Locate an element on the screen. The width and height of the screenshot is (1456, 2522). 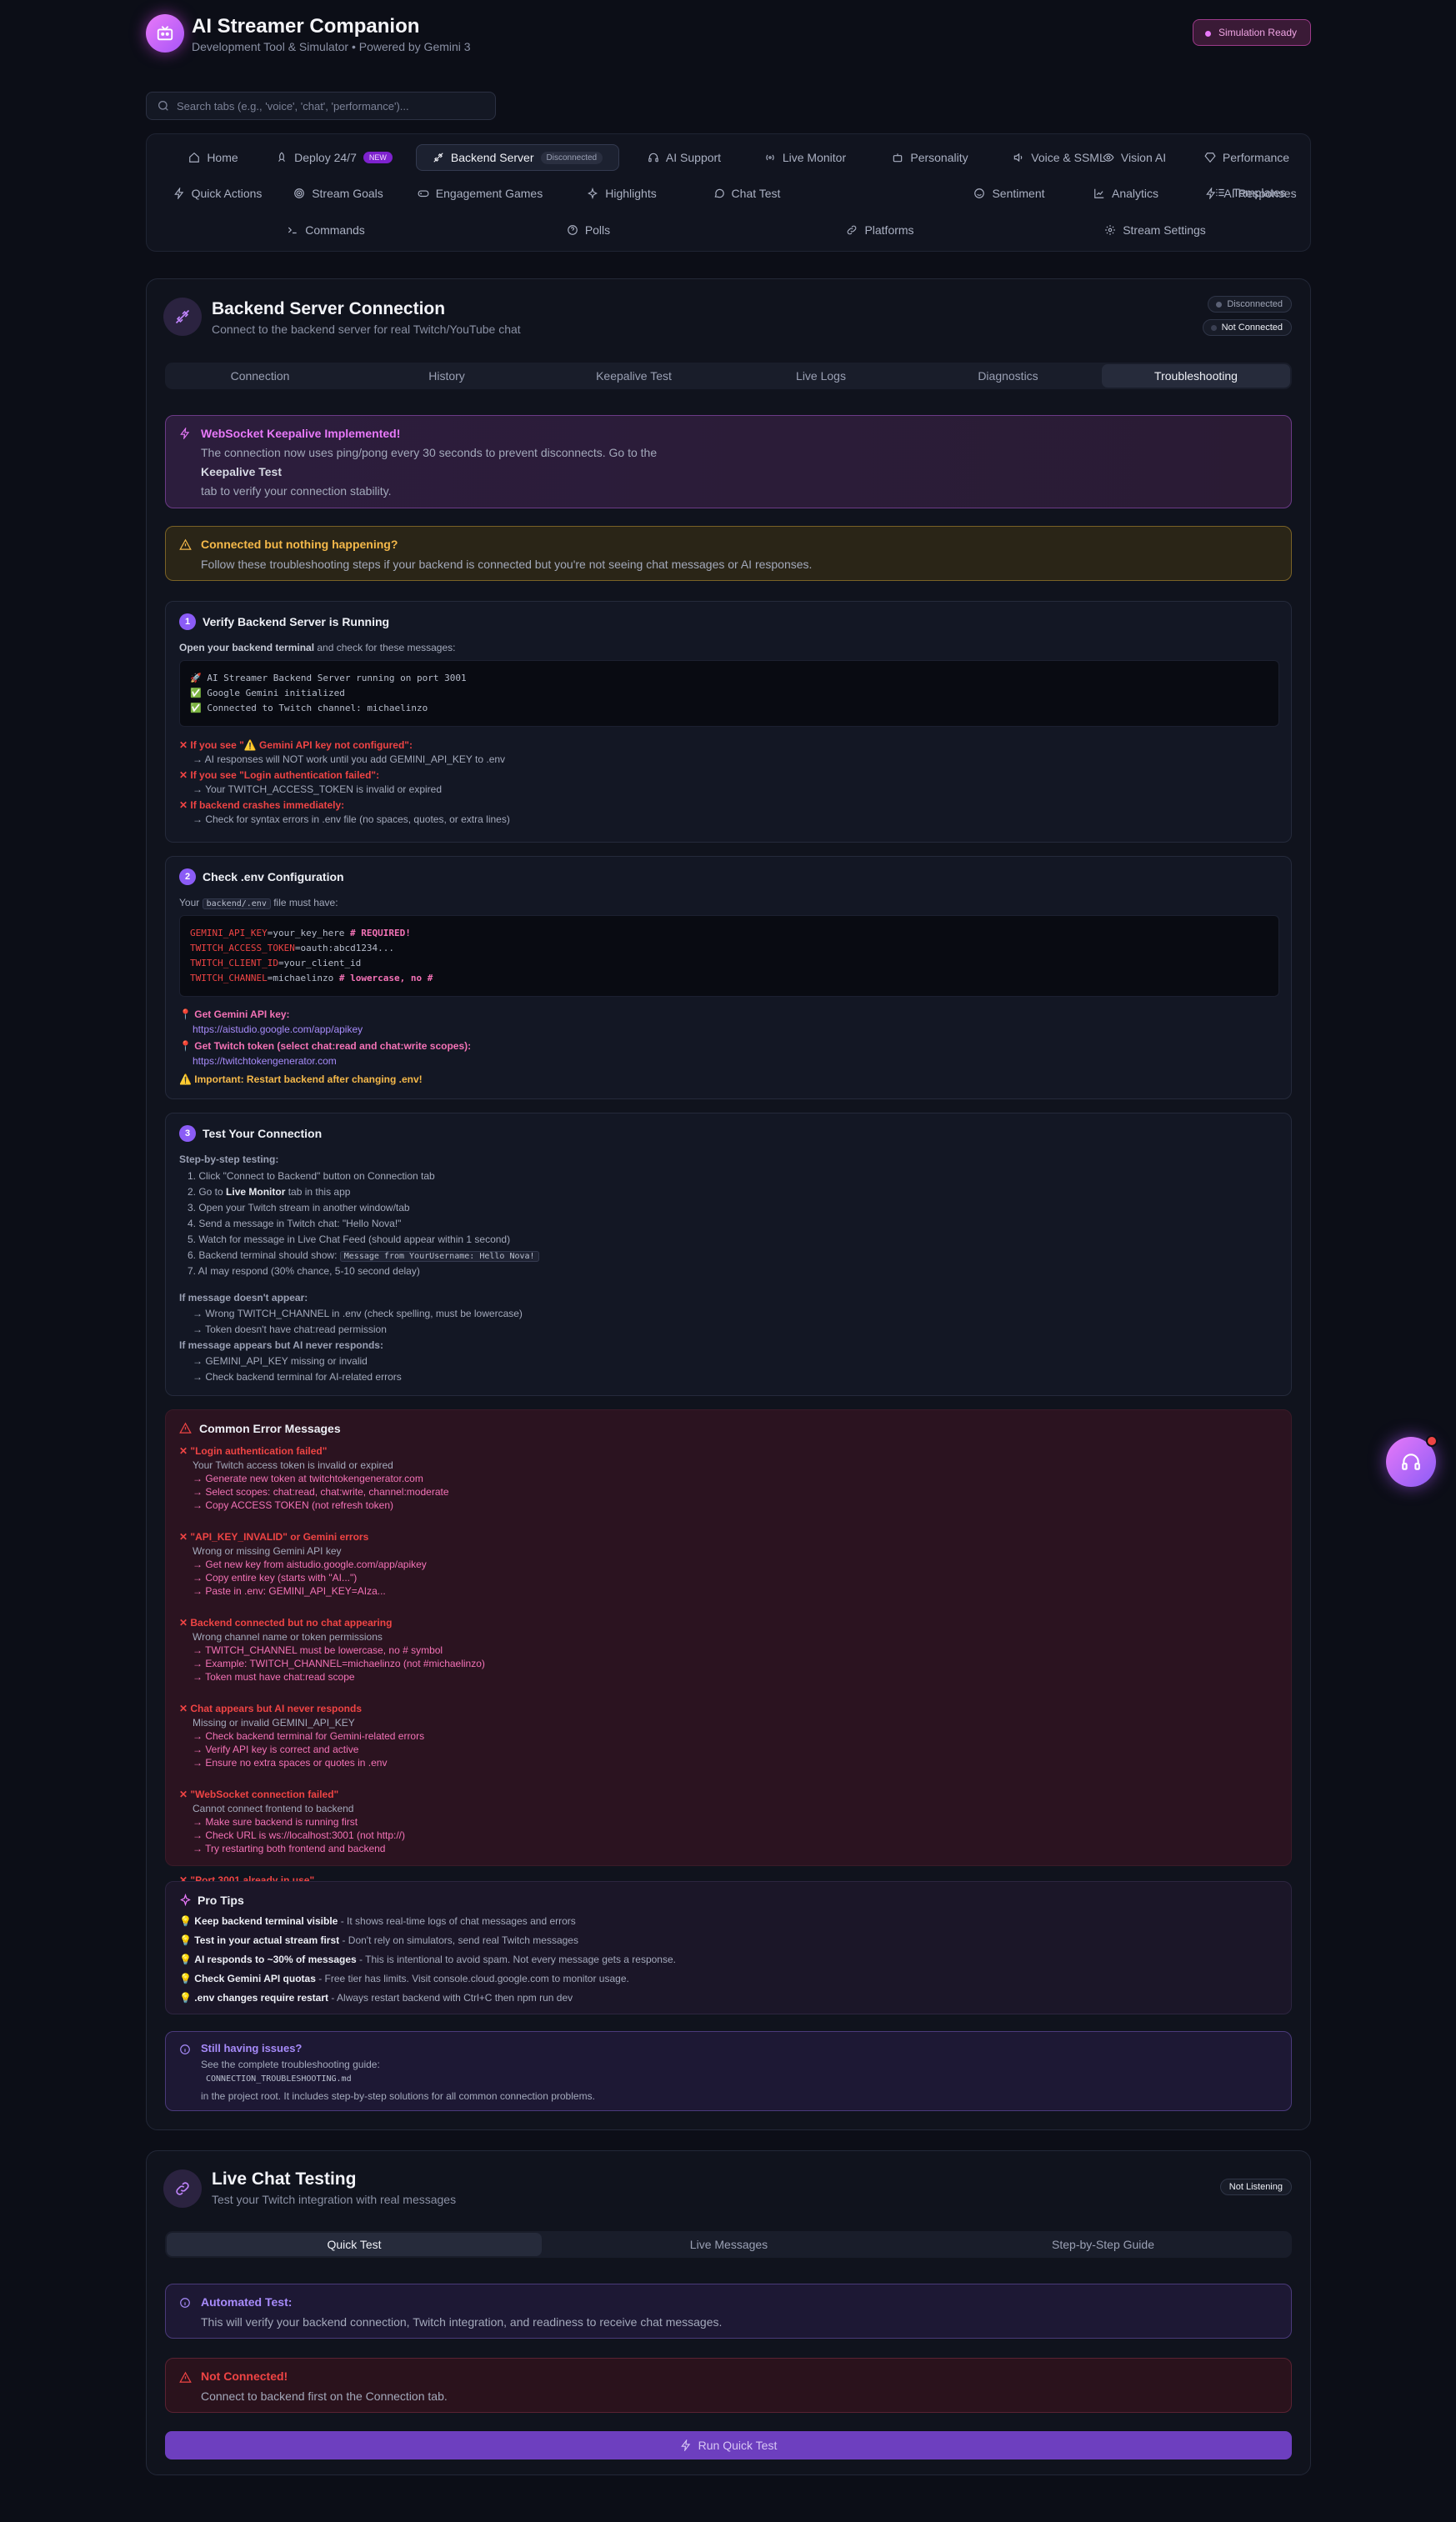
notice-keepalive-link: Keepalive Test is located at coordinates (241, 471).